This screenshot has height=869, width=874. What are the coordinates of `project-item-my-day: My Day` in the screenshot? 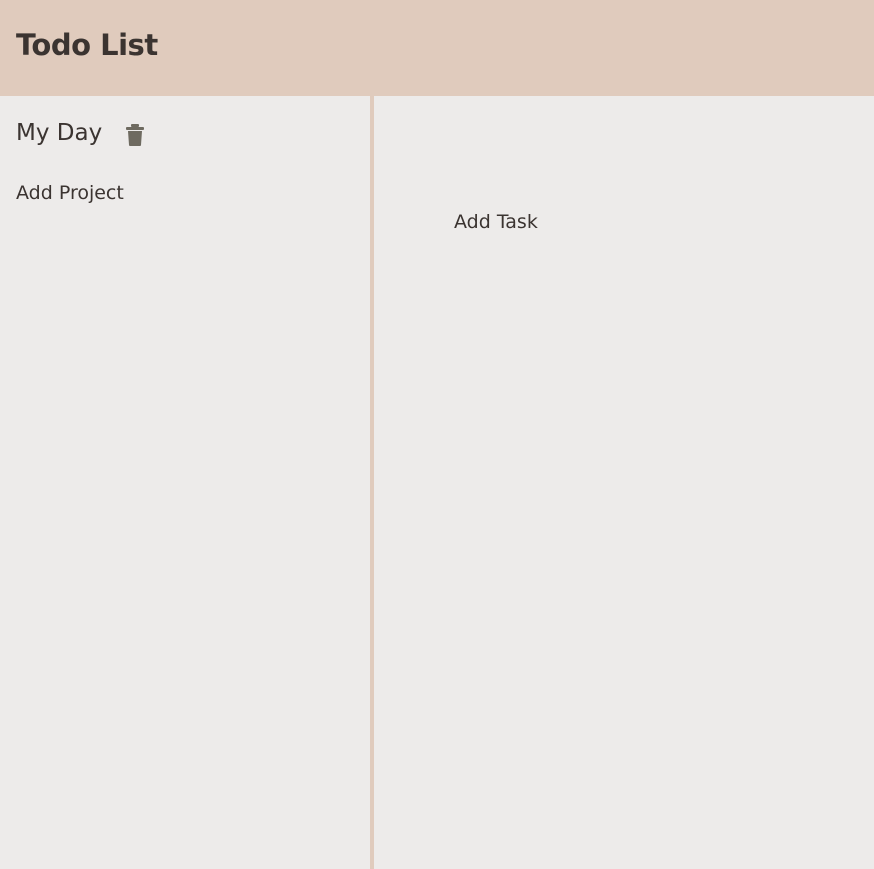 It's located at (59, 133).